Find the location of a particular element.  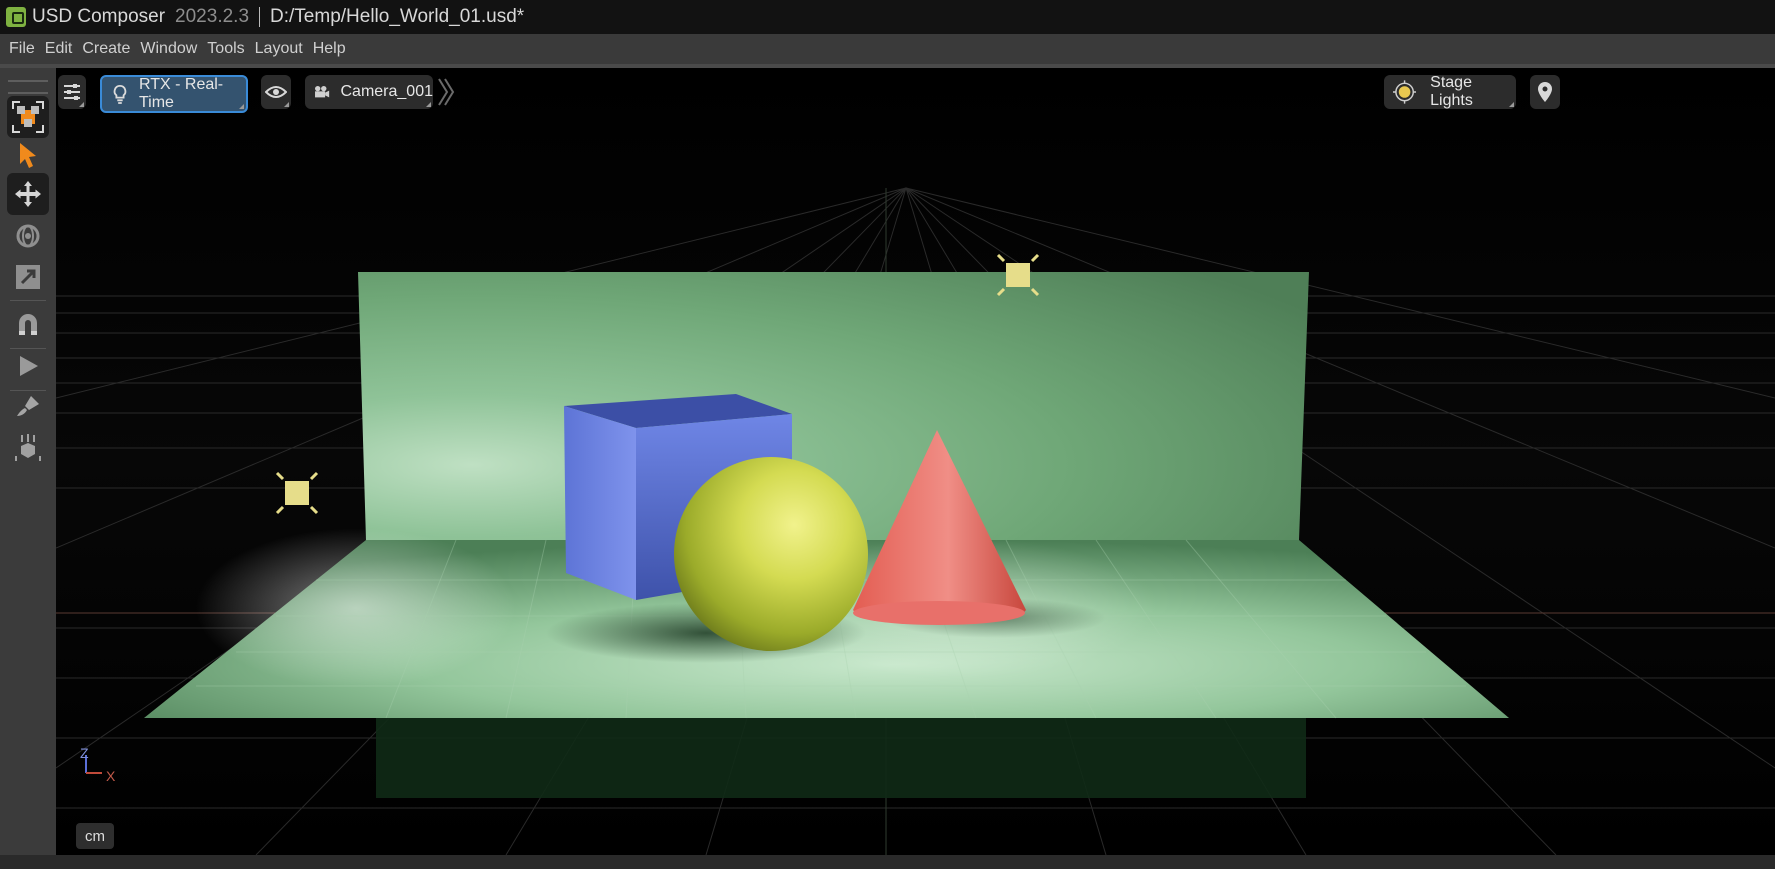

snap-button is located at coordinates (28, 324).